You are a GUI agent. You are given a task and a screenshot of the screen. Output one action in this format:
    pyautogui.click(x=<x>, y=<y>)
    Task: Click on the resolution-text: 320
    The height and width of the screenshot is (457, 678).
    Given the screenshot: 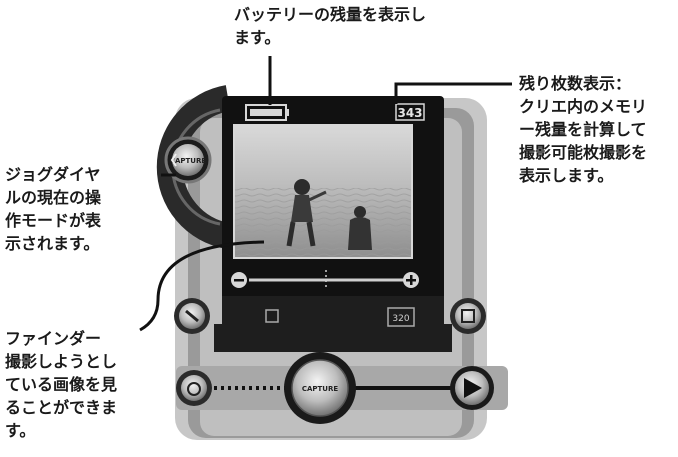 What is the action you would take?
    pyautogui.click(x=400, y=319)
    